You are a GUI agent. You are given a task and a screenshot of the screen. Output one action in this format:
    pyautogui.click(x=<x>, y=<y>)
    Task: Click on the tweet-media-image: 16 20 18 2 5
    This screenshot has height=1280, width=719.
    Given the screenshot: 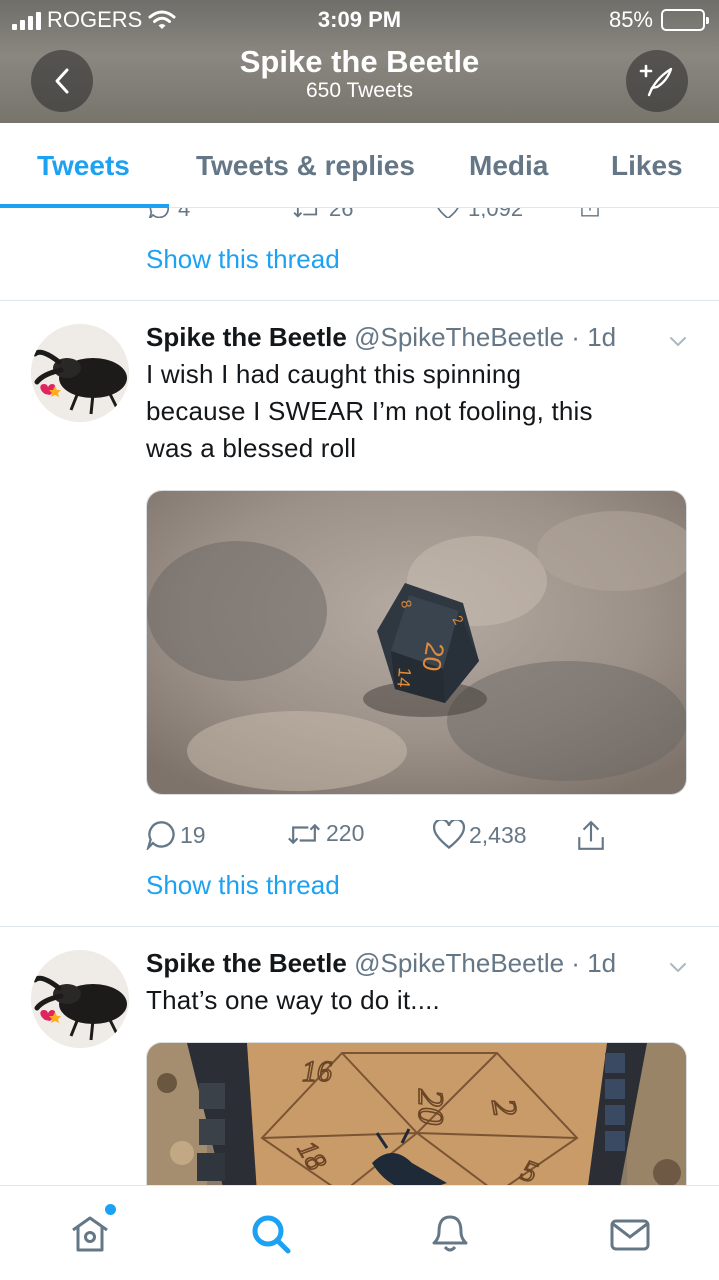 What is the action you would take?
    pyautogui.click(x=416, y=1113)
    